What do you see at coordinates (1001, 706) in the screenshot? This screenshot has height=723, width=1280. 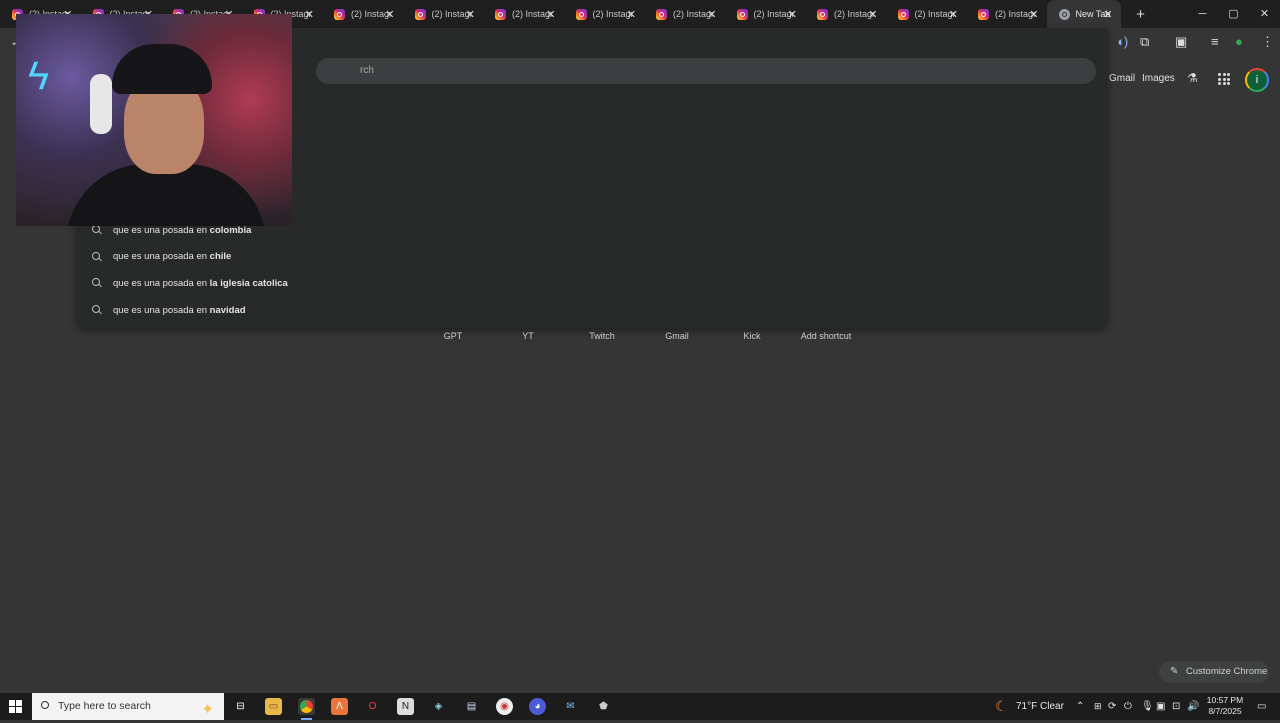 I see `weather-icon: ☾` at bounding box center [1001, 706].